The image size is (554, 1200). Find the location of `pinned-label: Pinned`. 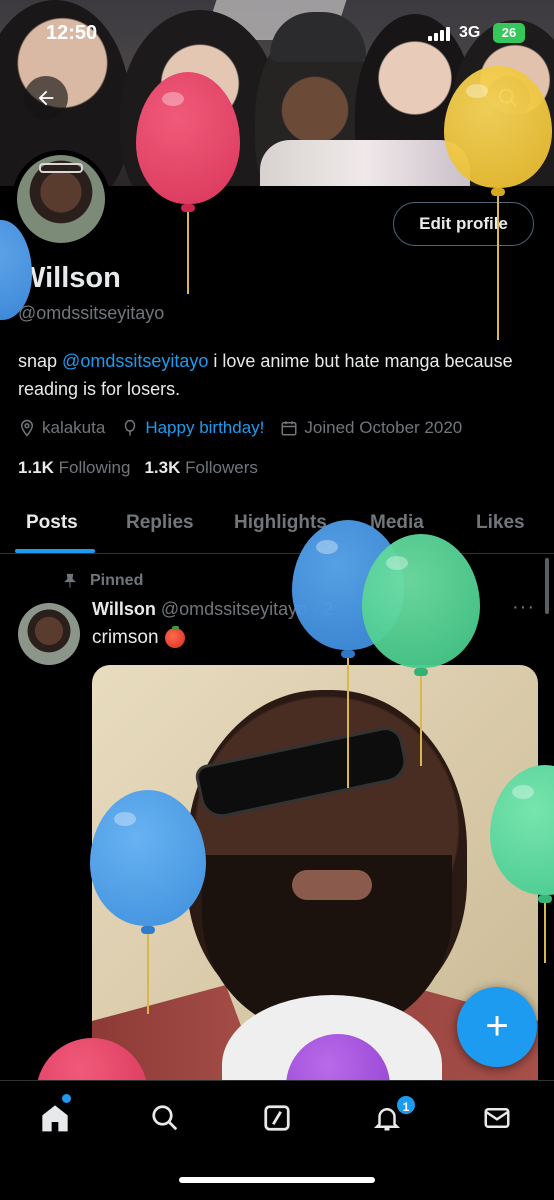

pinned-label: Pinned is located at coordinates (117, 580).